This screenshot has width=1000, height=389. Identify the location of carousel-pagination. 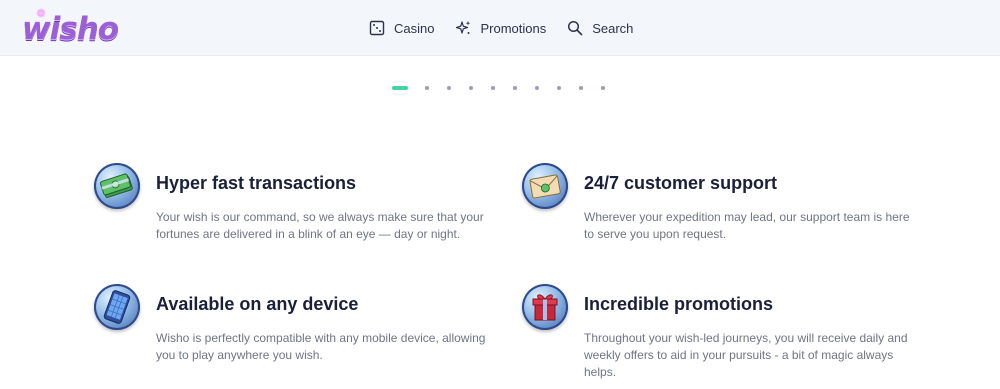
(507, 88).